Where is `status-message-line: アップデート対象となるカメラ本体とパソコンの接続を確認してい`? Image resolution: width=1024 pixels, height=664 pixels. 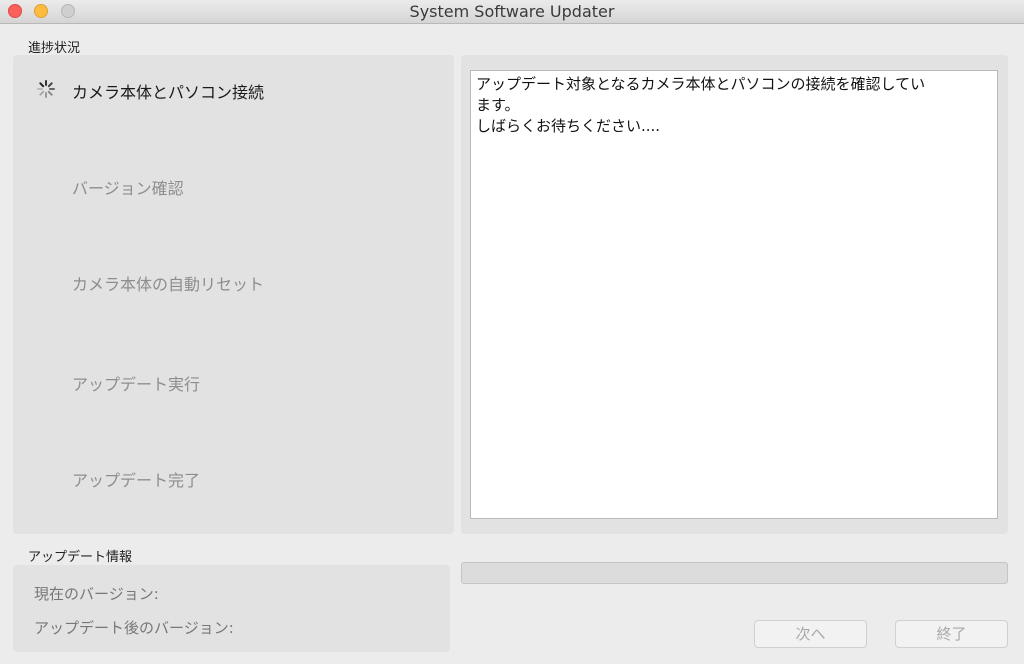
status-message-line: アップデート対象となるカメラ本体とパソコンの接続を確認してい is located at coordinates (701, 84).